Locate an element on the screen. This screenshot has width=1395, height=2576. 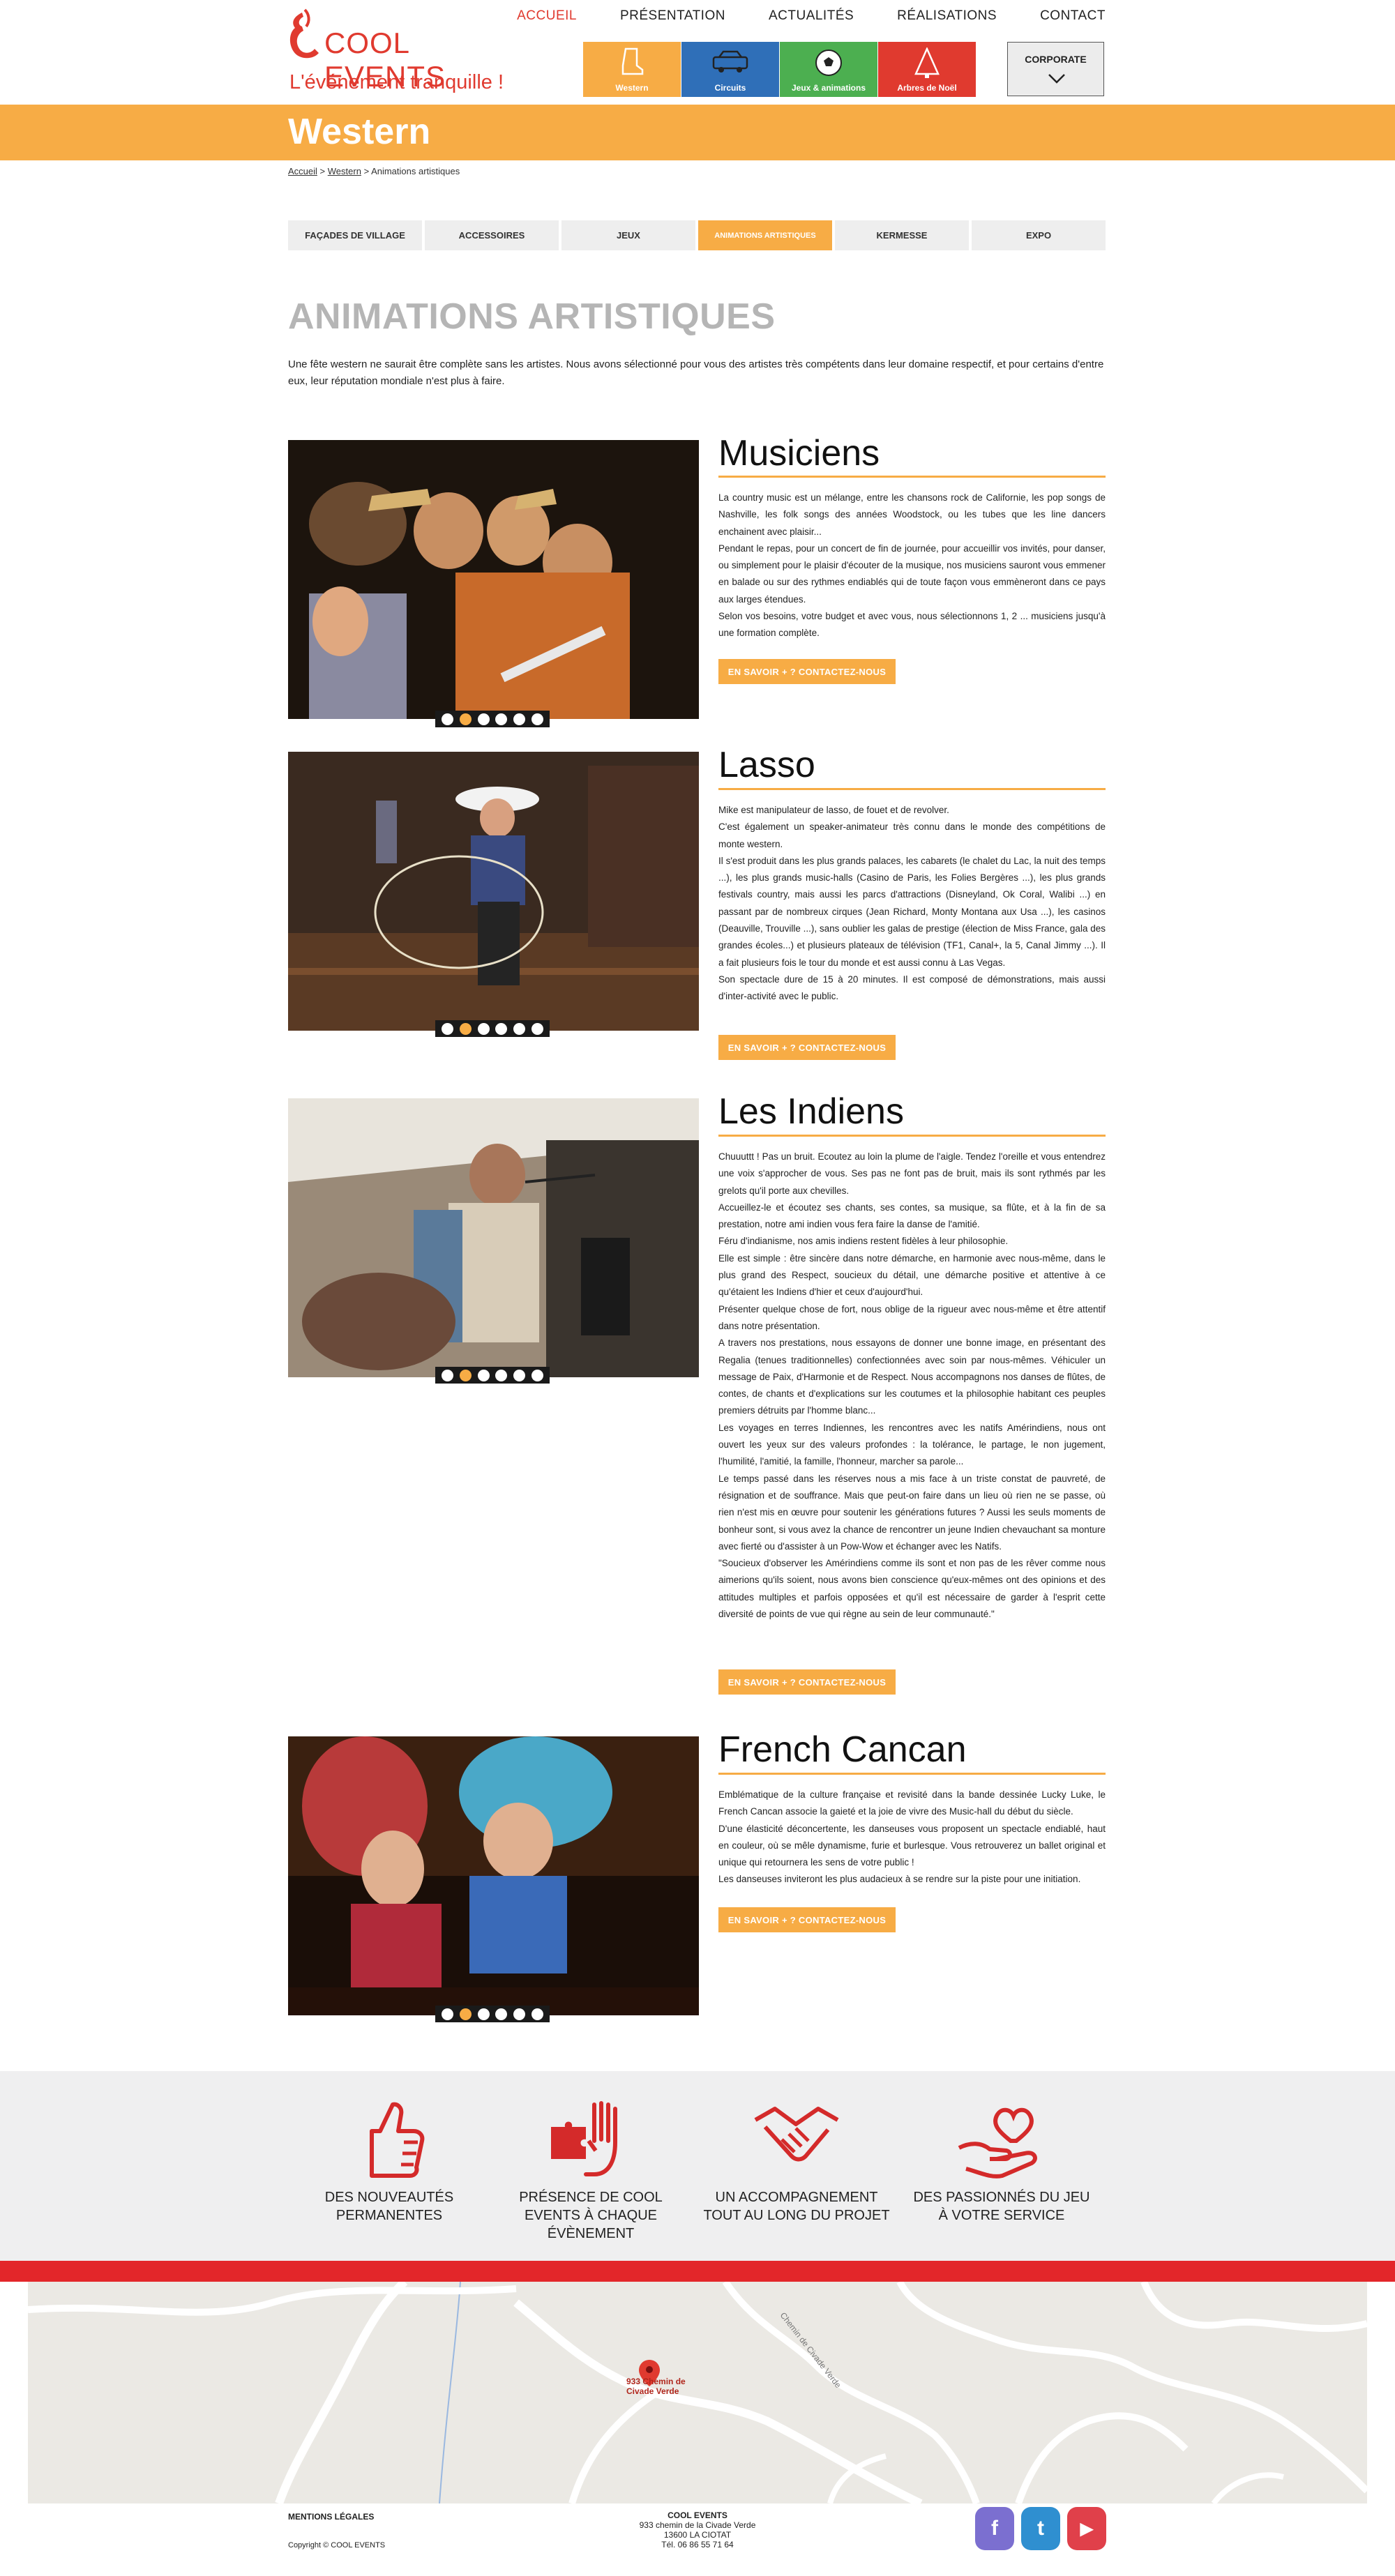
boot-icon is located at coordinates (632, 61).